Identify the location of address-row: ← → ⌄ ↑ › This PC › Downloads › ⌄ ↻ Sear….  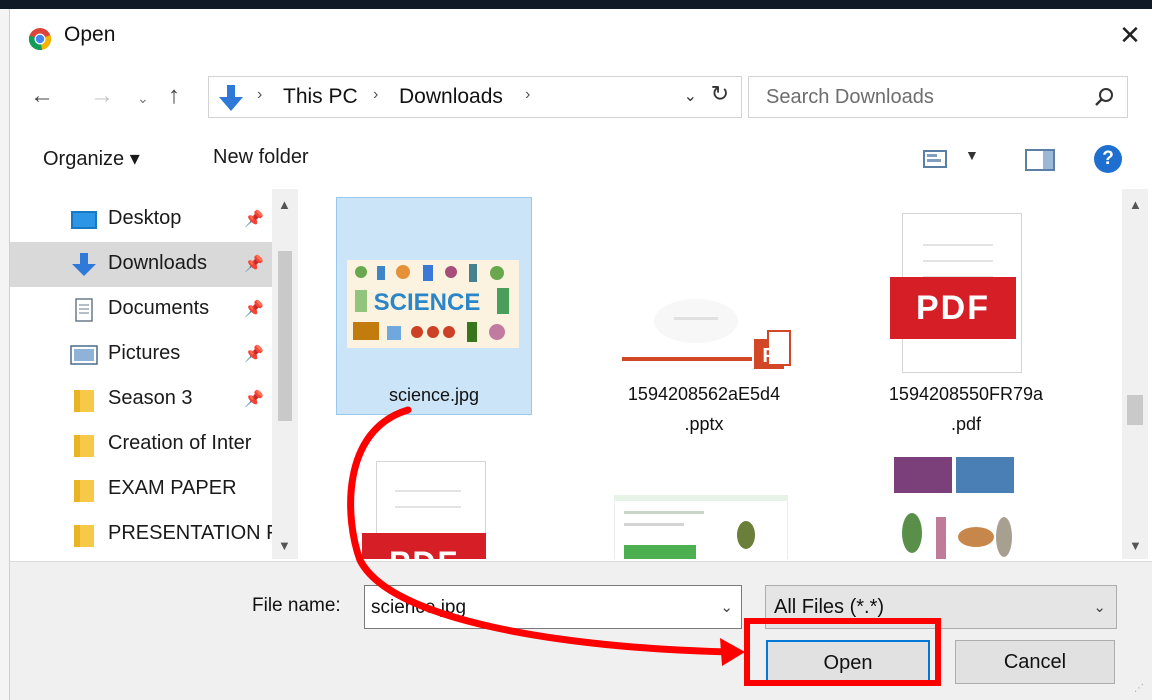
(581, 98).